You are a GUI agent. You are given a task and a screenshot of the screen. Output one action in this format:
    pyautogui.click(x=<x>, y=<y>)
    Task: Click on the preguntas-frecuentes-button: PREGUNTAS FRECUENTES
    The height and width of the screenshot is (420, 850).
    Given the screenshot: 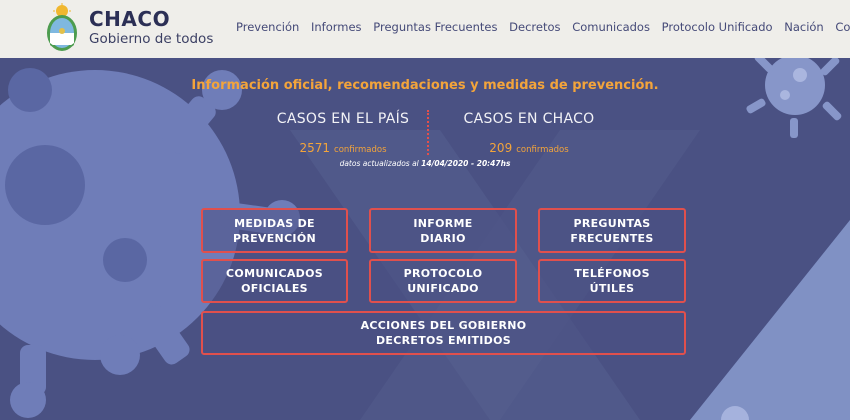 What is the action you would take?
    pyautogui.click(x=612, y=230)
    